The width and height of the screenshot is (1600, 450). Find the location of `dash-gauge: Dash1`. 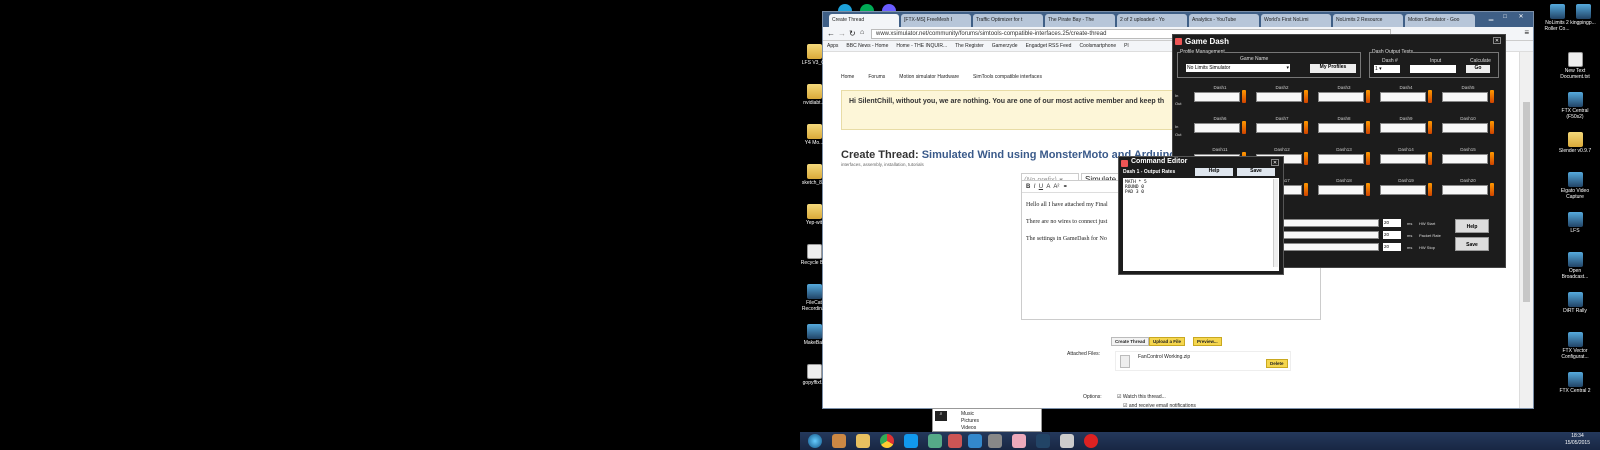

dash-gauge: Dash1 is located at coordinates (1220, 95).